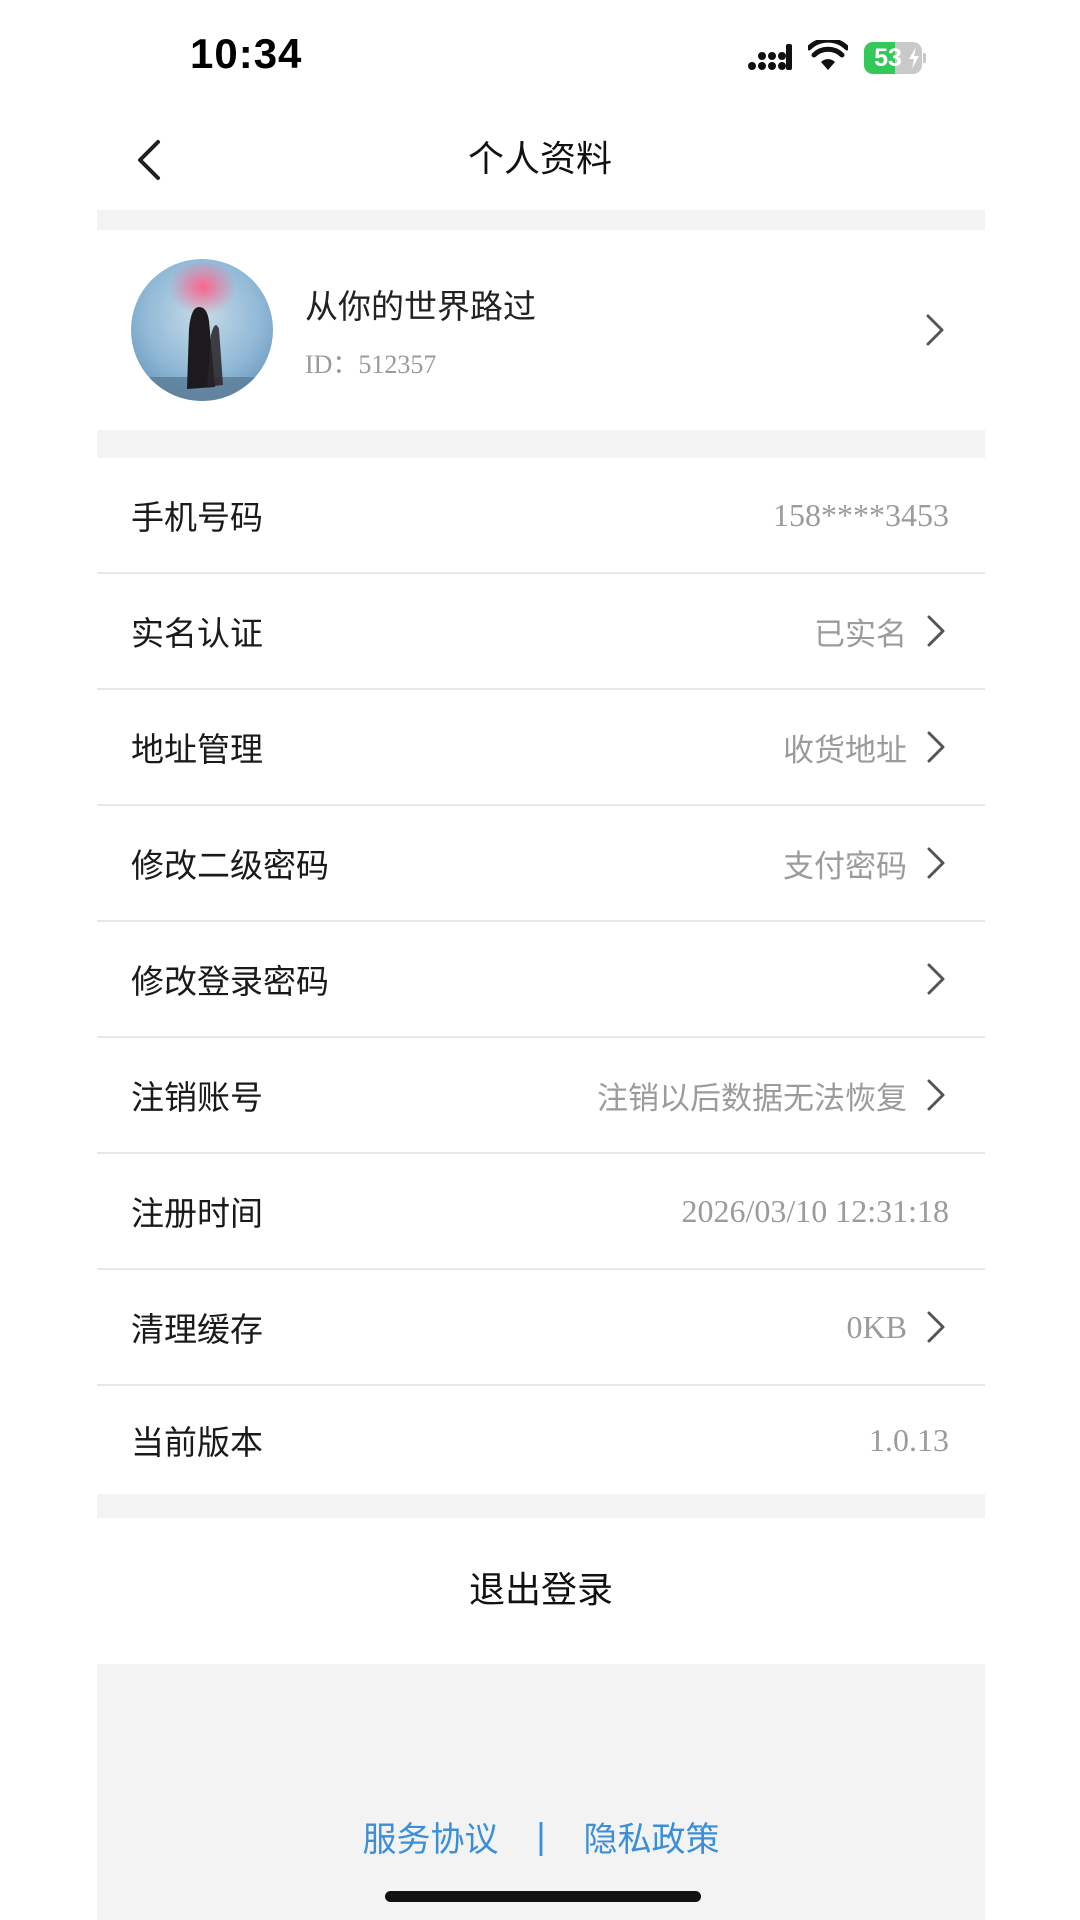  What do you see at coordinates (230, 865) in the screenshot?
I see `row-label: 修改二级密码` at bounding box center [230, 865].